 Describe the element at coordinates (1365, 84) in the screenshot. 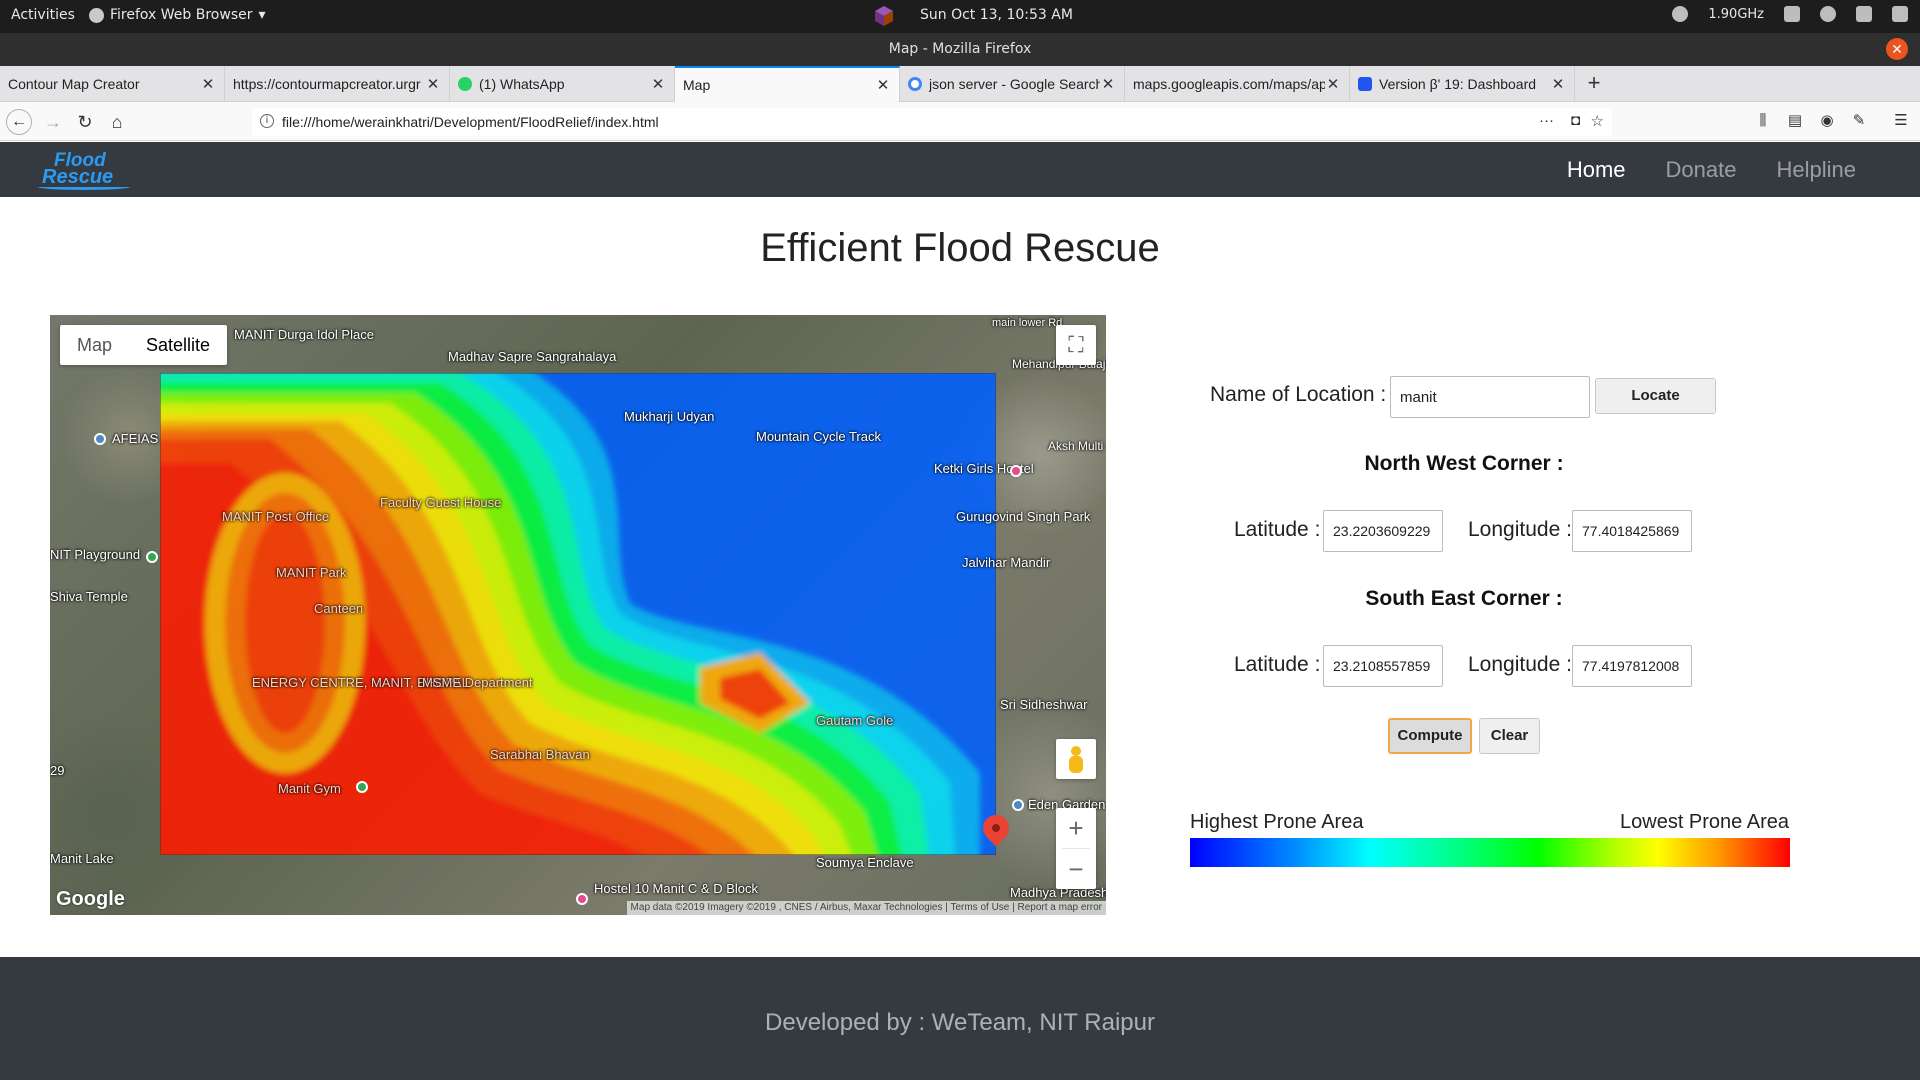

I see `dashboard-icon` at that location.